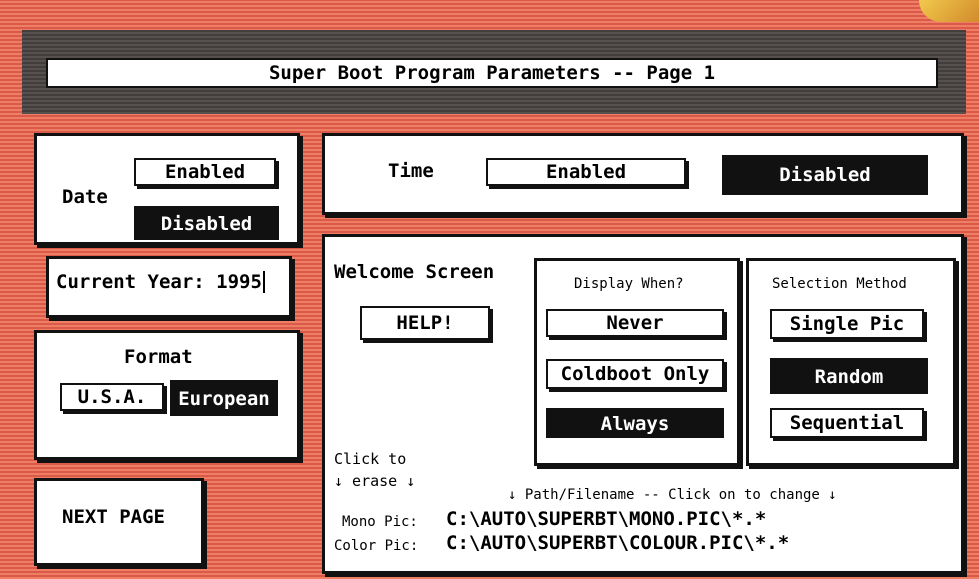 This screenshot has width=979, height=579. What do you see at coordinates (629, 284) in the screenshot?
I see `display-when-label: Display When?` at bounding box center [629, 284].